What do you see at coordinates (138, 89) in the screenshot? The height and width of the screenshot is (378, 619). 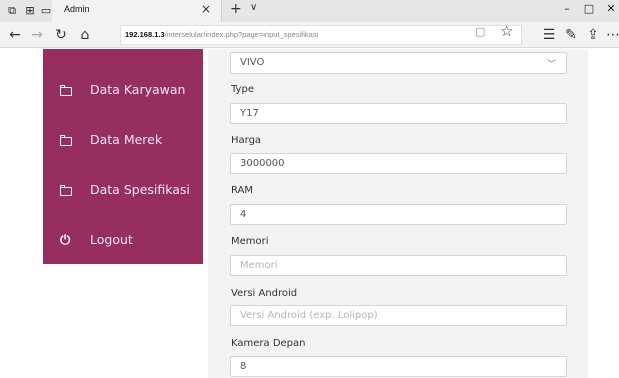 I see `sidebar-item-label: Data Karyawan` at bounding box center [138, 89].